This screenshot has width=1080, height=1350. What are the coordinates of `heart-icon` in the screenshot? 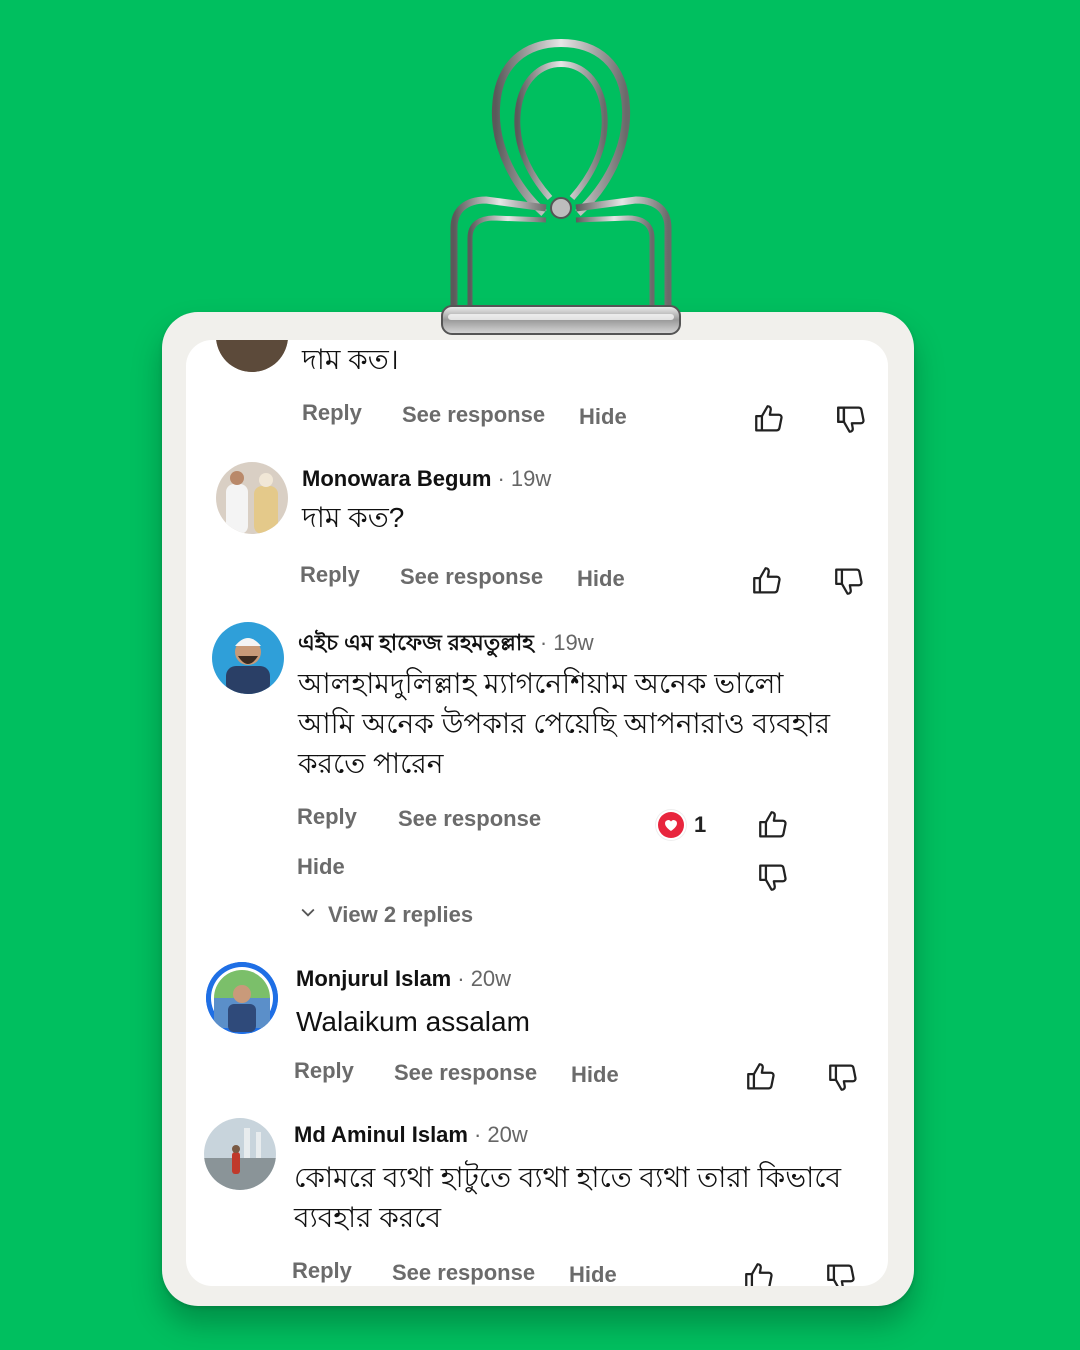 It's located at (671, 825).